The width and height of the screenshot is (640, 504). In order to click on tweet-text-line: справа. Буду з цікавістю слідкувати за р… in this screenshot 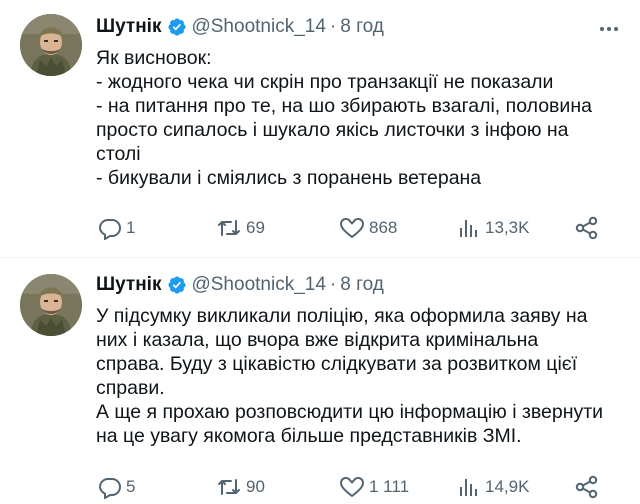, I will do `click(337, 364)`.